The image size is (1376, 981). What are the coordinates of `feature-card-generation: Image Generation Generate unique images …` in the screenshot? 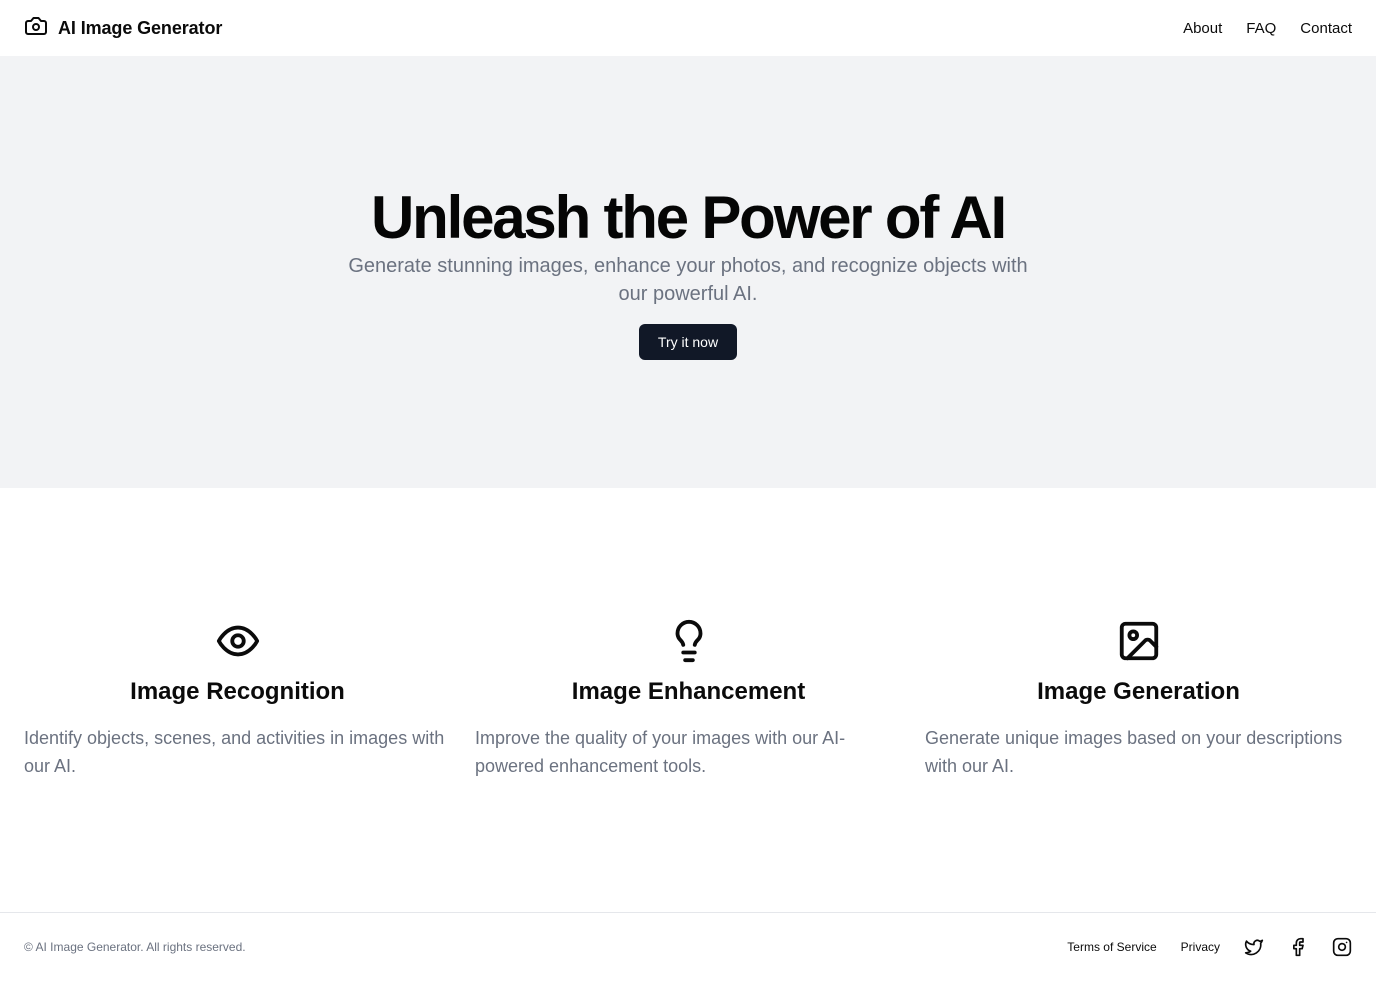 It's located at (1138, 699).